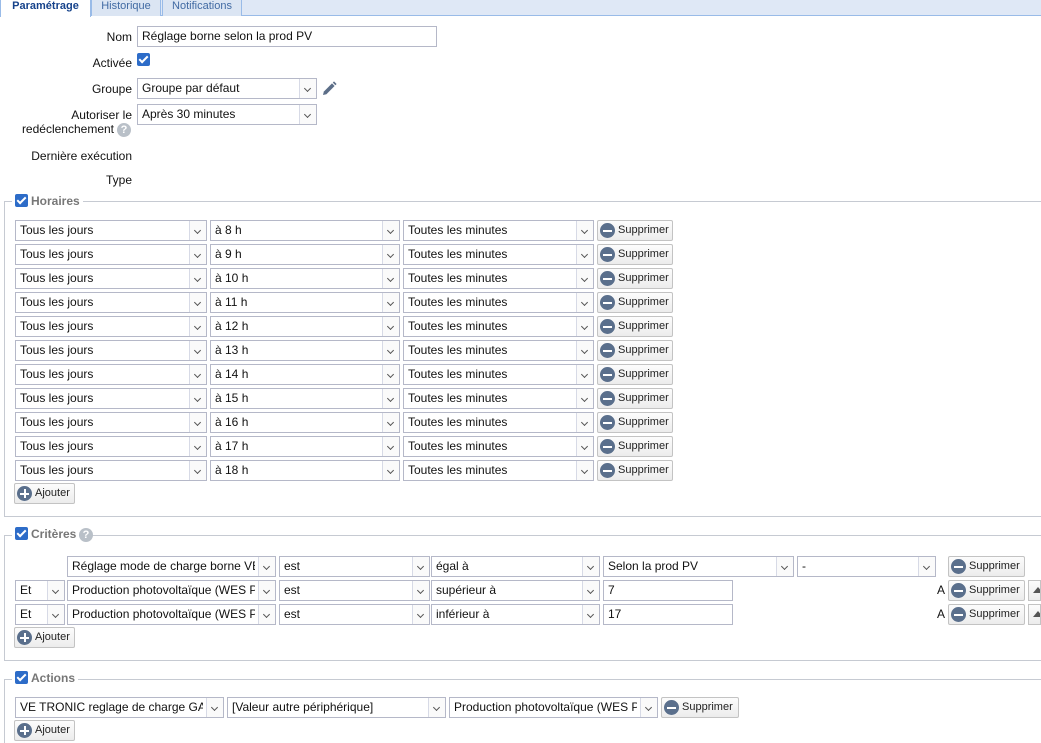  I want to click on add-schedule-button: Ajouter, so click(44, 493).